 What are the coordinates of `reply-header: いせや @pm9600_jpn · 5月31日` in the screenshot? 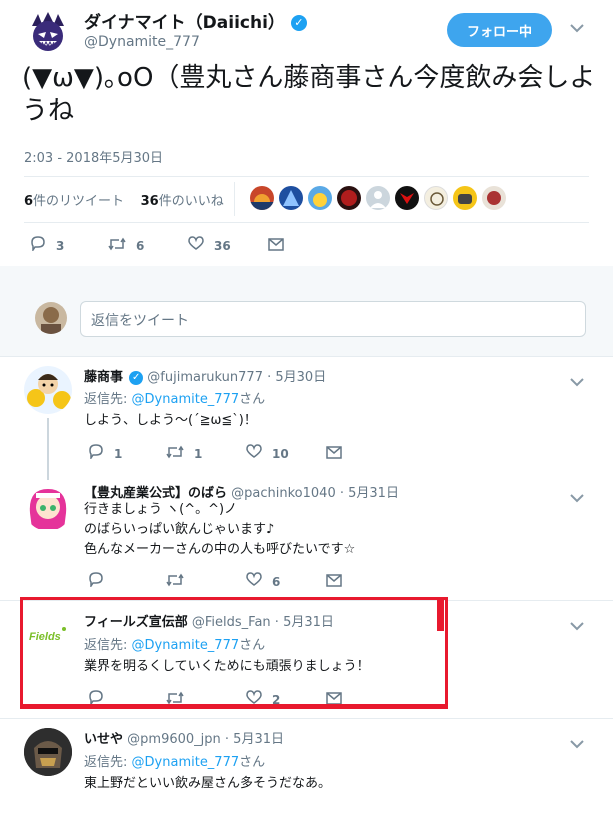 It's located at (184, 739).